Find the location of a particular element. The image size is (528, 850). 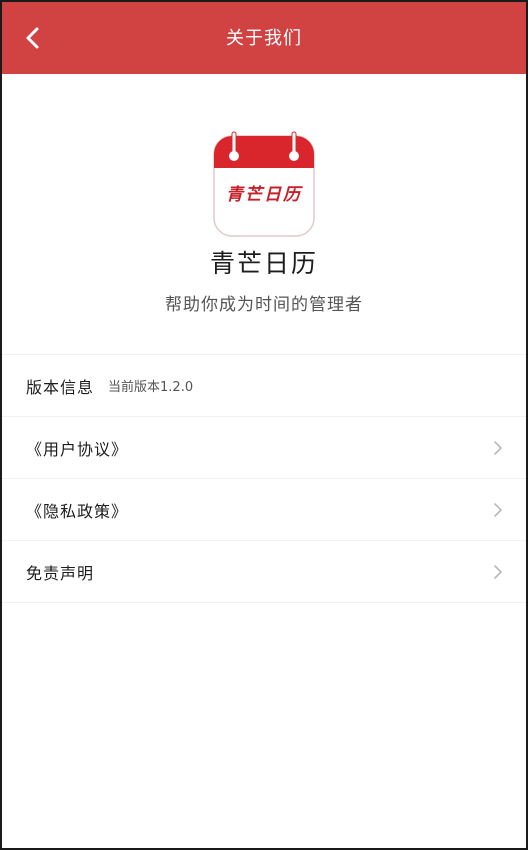

top-app-bar: 关于我们 is located at coordinates (264, 38).